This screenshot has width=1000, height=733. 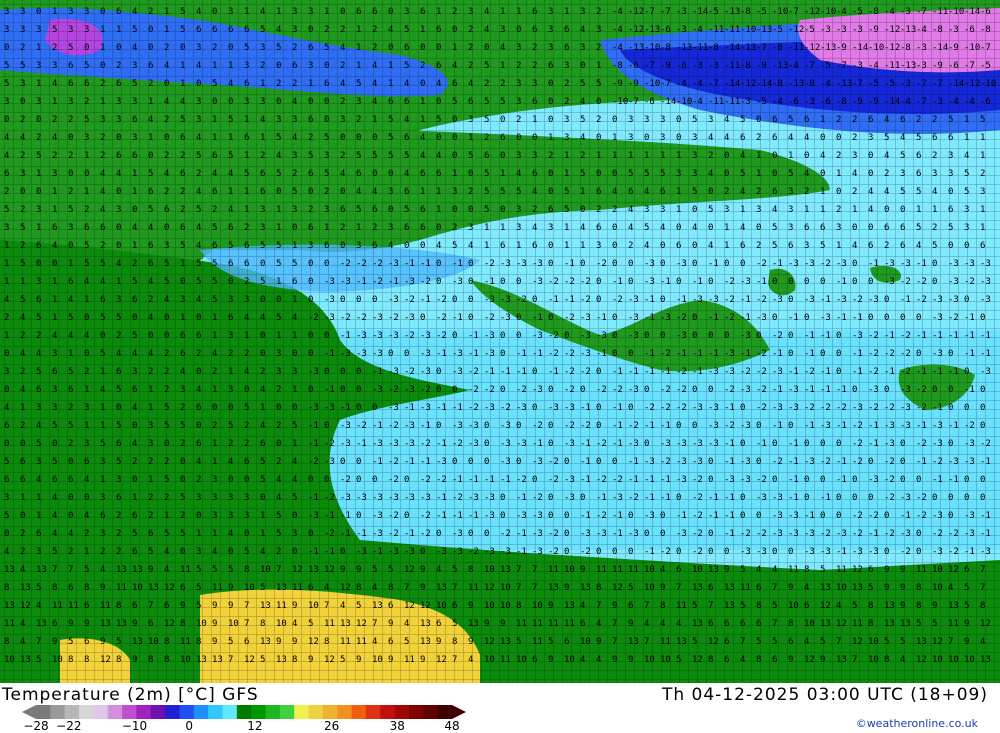 What do you see at coordinates (764, 84) in the screenshot?
I see `grid-value: -14` at bounding box center [764, 84].